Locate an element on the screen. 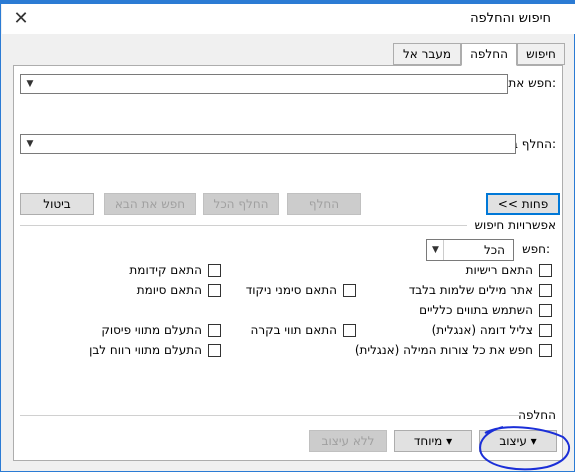  ignore-punctuation-checkbox: התעלם מתווי פיסוק is located at coordinates (161, 330).